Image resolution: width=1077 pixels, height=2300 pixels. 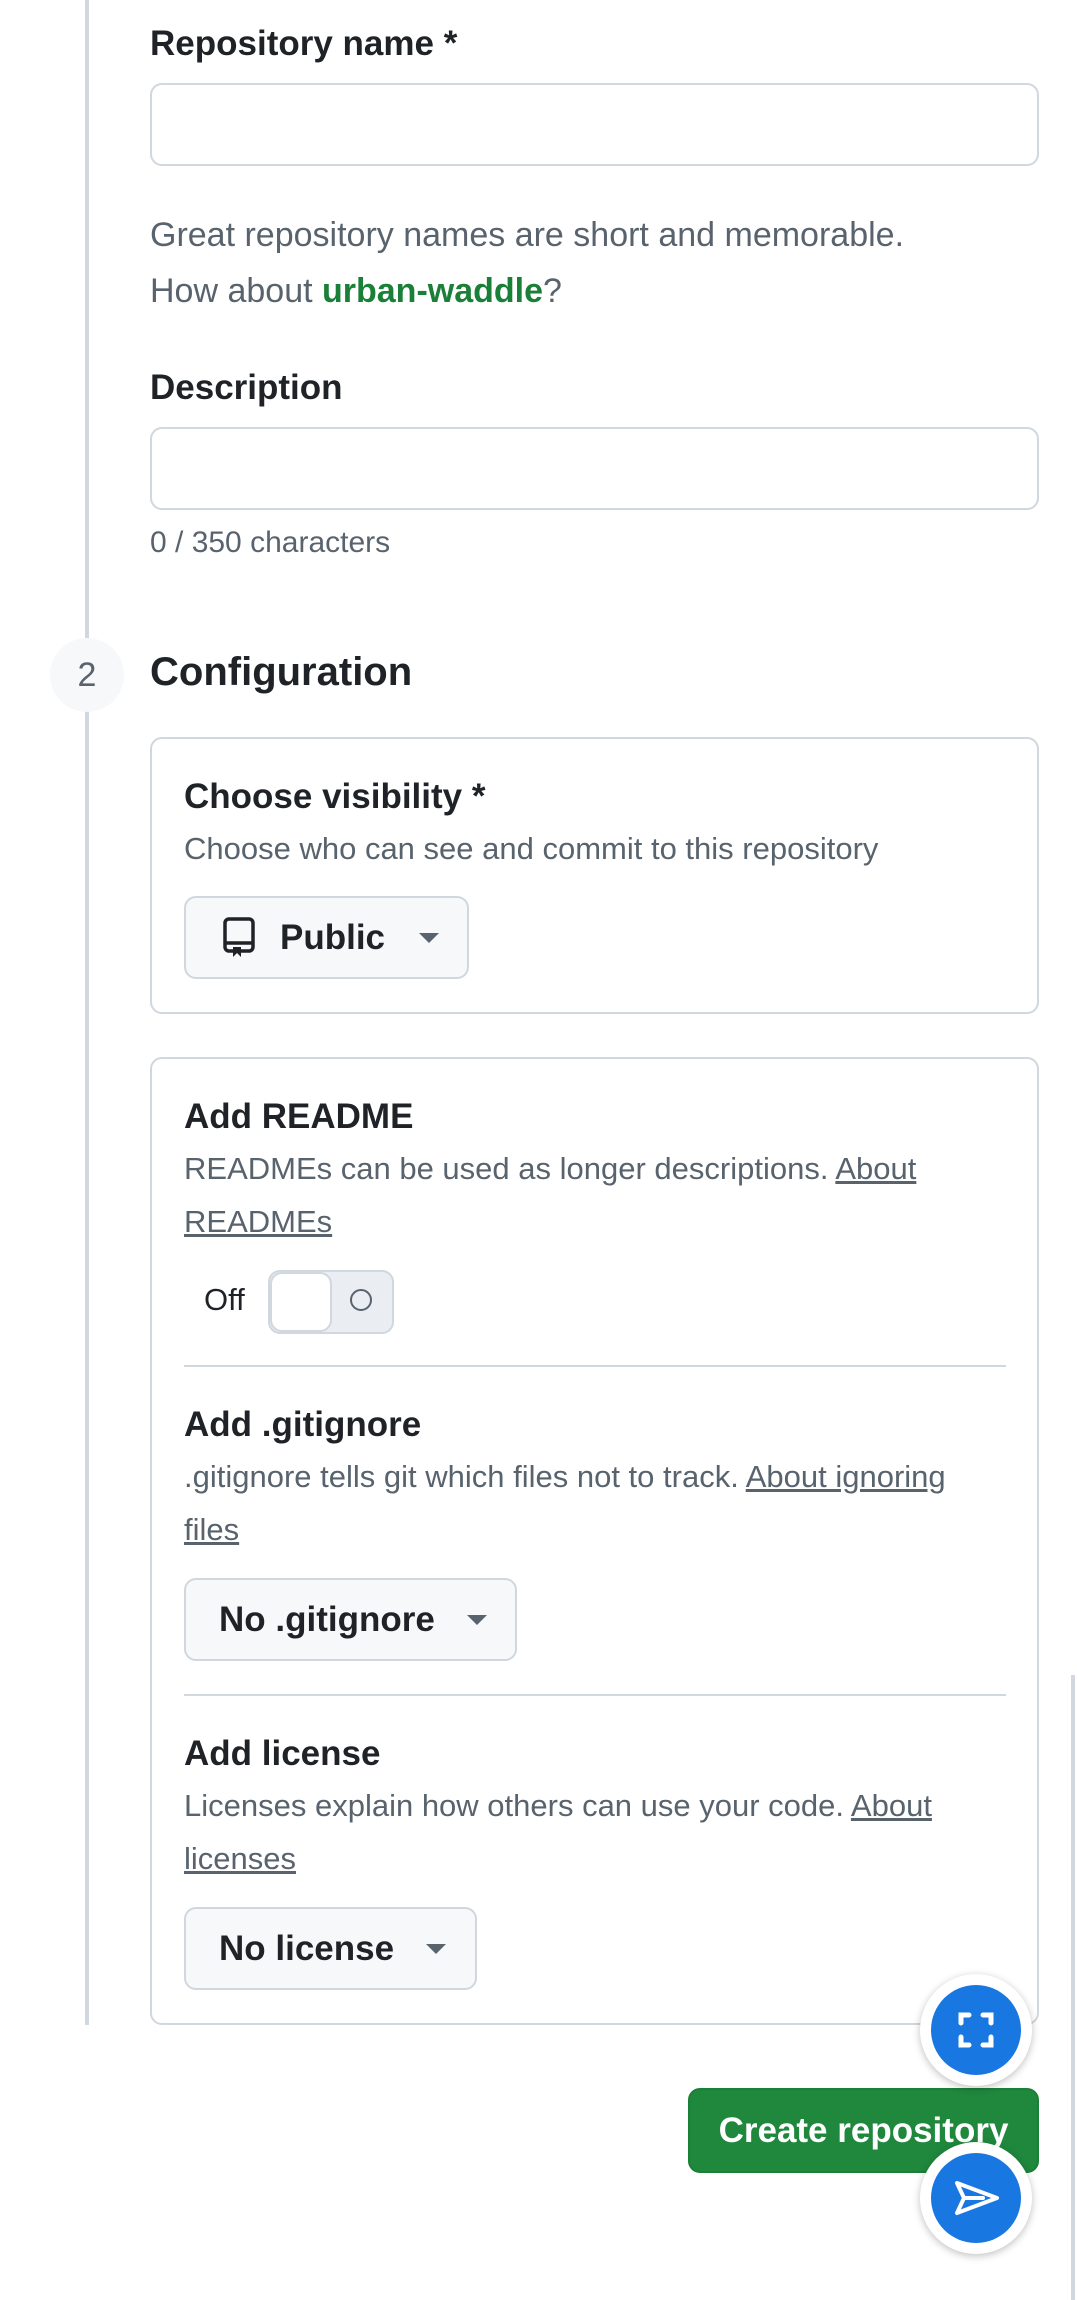 What do you see at coordinates (239, 937) in the screenshot?
I see `repo-icon` at bounding box center [239, 937].